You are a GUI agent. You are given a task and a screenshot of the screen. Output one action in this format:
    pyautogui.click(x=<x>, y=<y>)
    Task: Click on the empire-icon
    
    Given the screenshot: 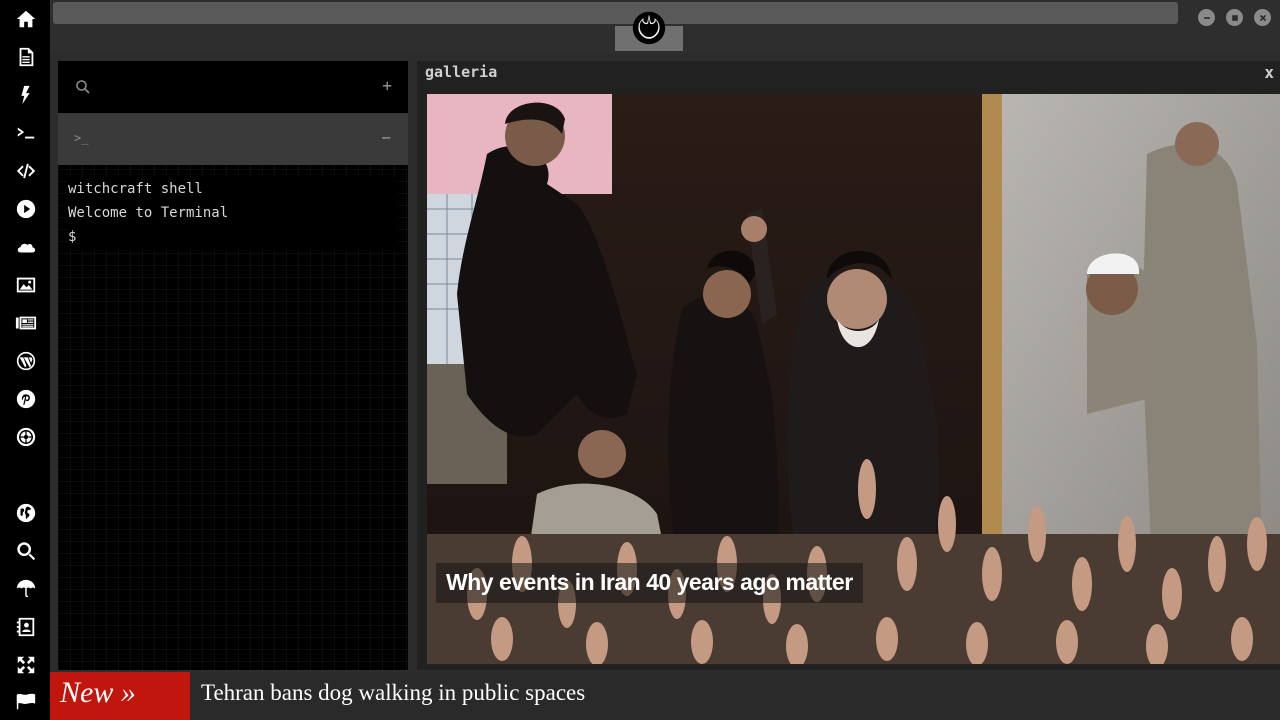 What is the action you would take?
    pyautogui.click(x=26, y=437)
    